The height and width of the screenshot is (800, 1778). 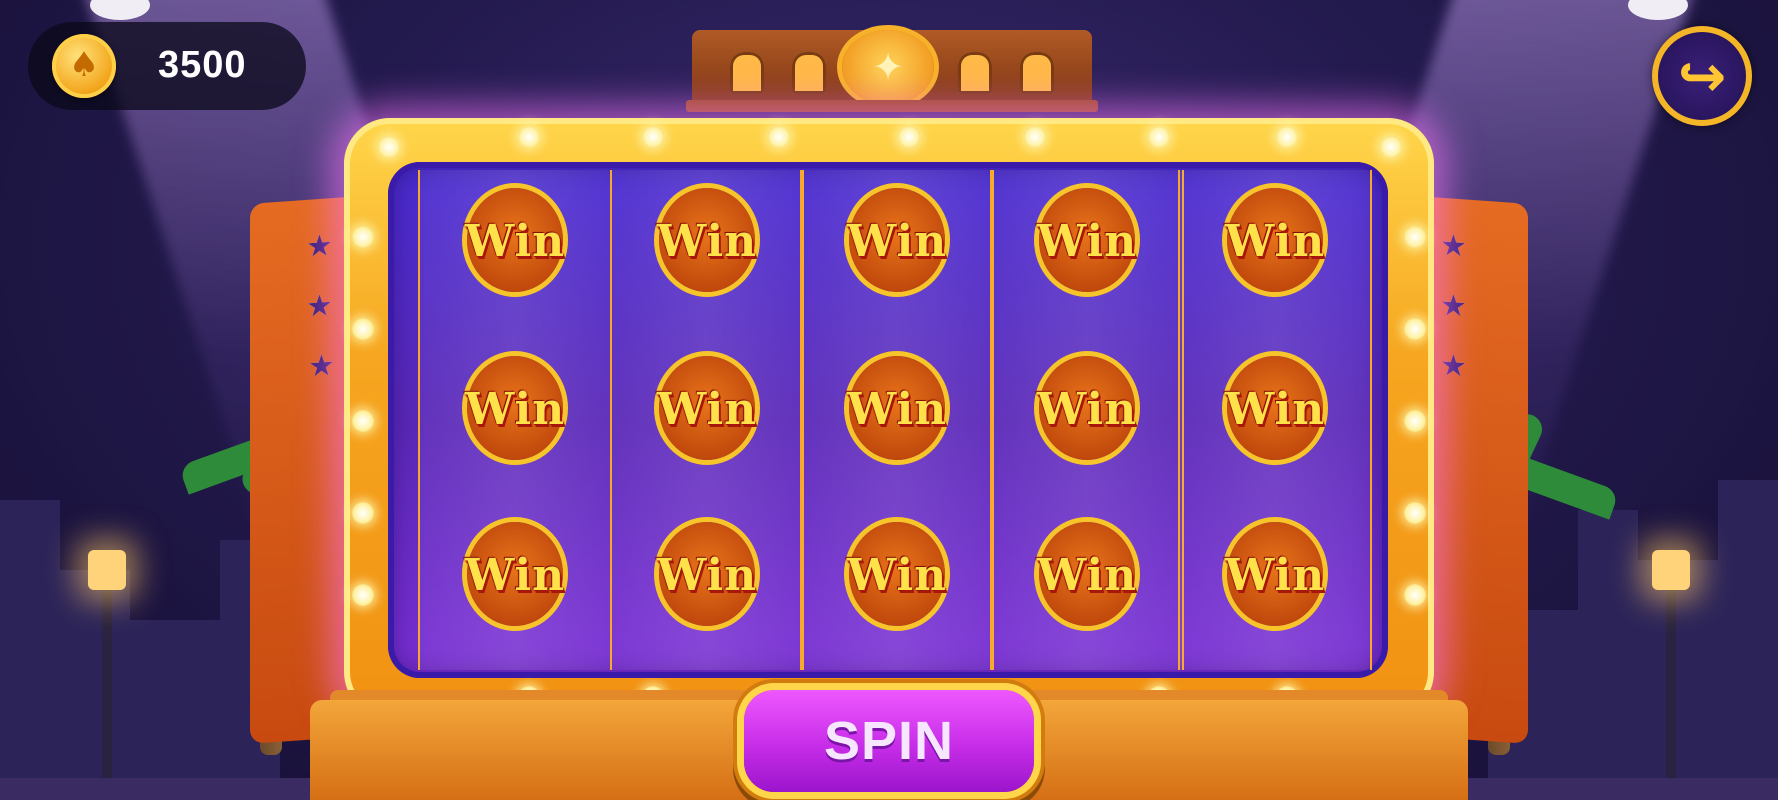 I want to click on share-button: ↪, so click(x=1702, y=76).